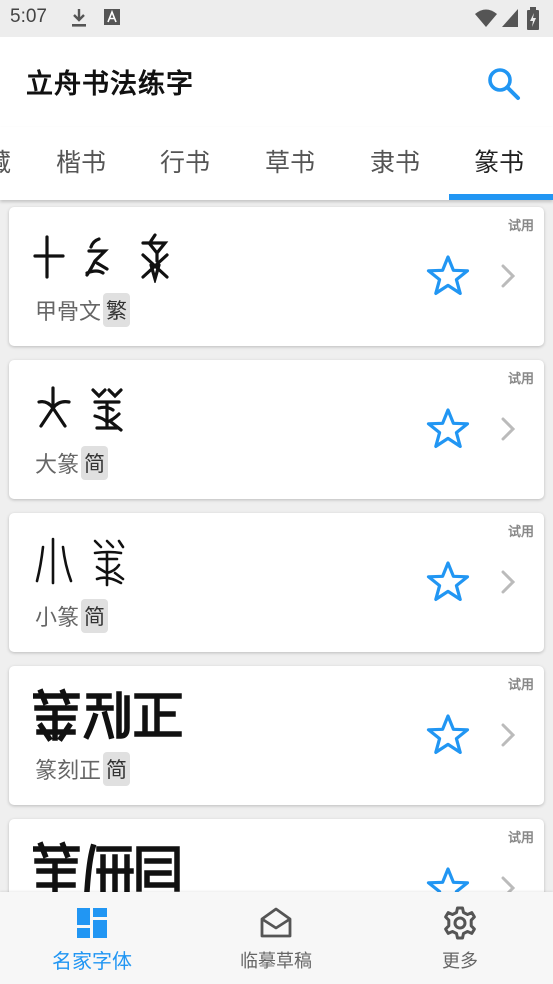  Describe the element at coordinates (499, 161) in the screenshot. I see `tab-zhuanshu: 篆书` at that location.